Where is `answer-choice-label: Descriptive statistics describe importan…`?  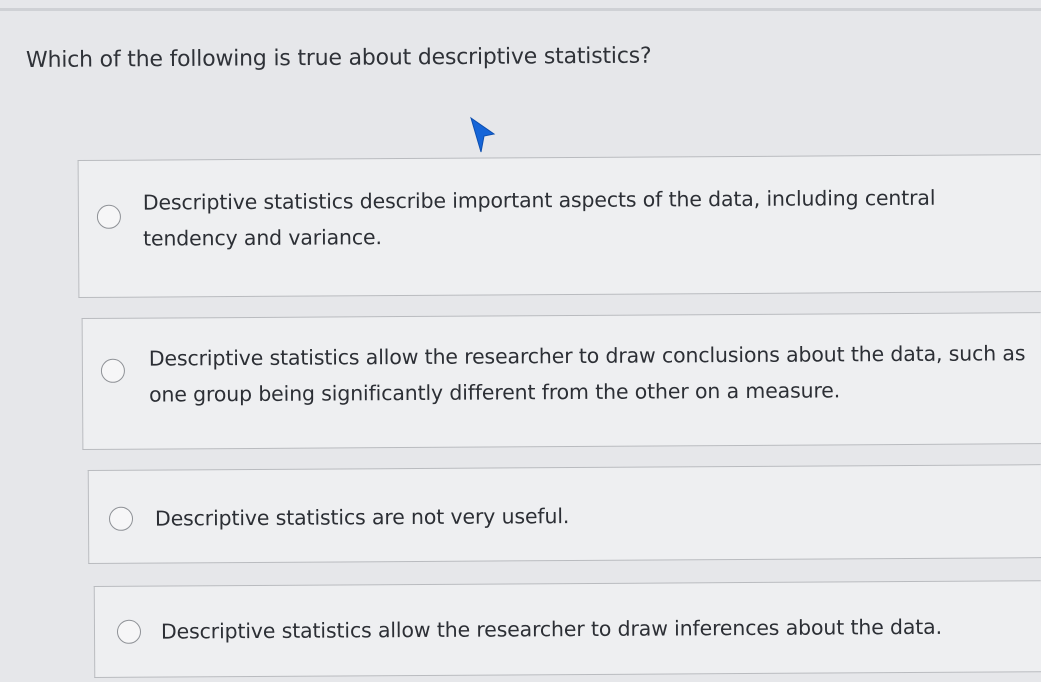
answer-choice-label: Descriptive statistics describe importan… is located at coordinates (539, 218).